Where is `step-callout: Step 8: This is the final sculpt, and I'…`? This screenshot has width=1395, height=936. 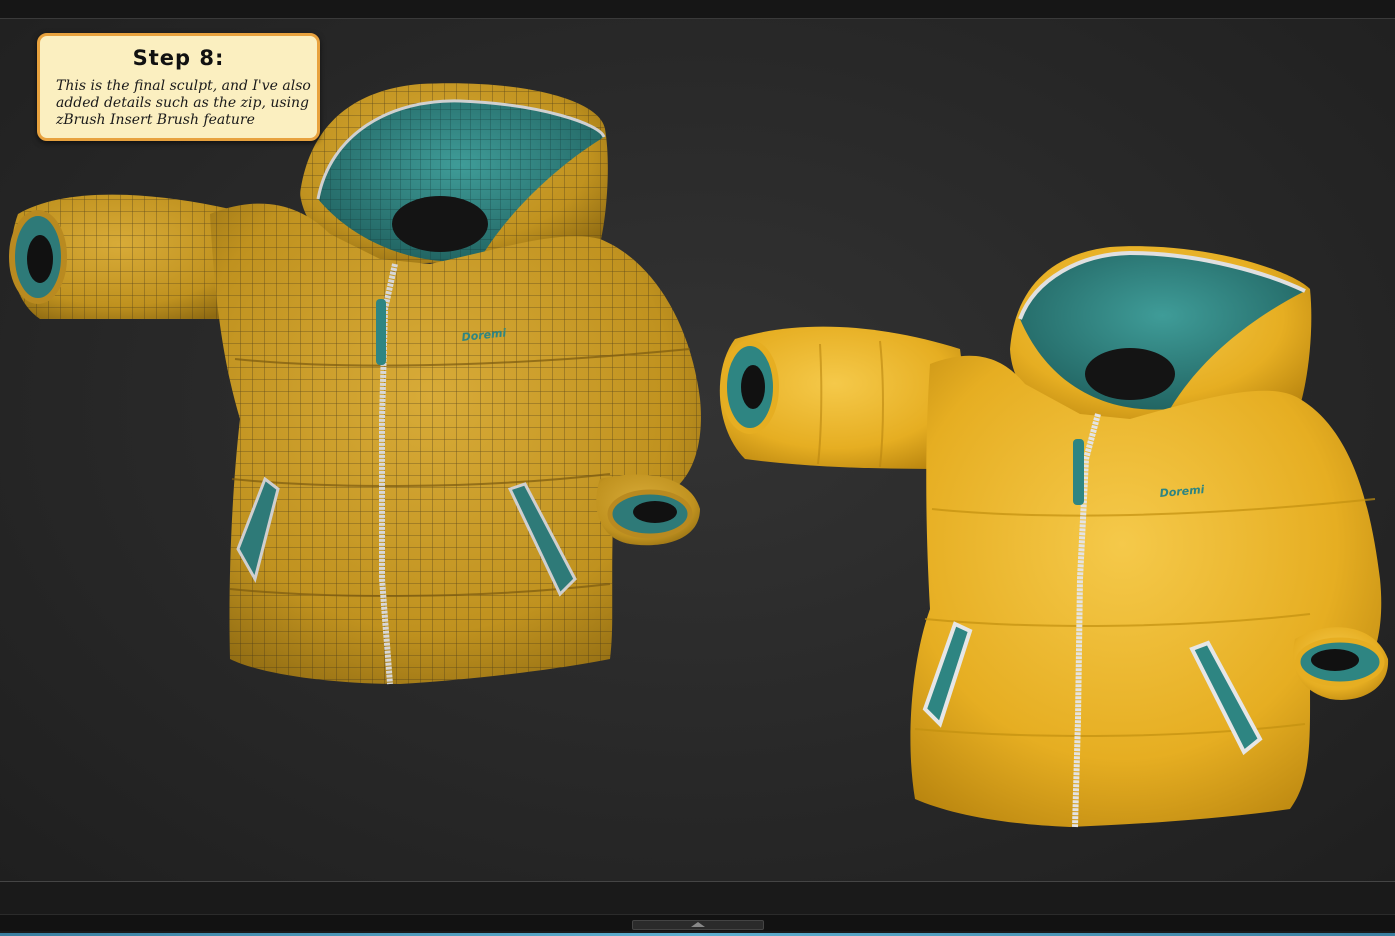
step-callout: Step 8: This is the final sculpt, and I'… is located at coordinates (178, 87).